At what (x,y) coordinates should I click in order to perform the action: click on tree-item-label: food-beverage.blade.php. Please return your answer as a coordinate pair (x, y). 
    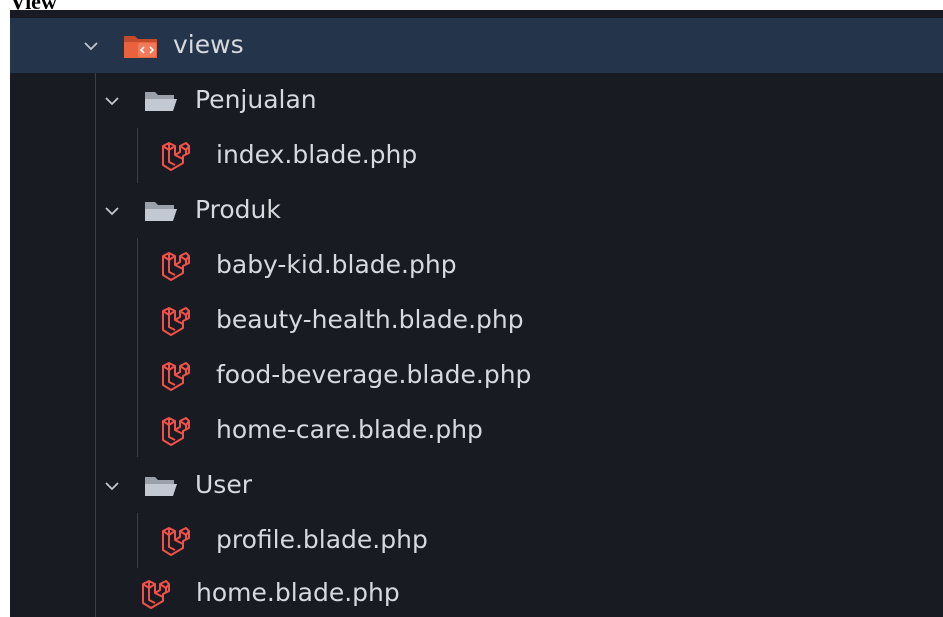
    Looking at the image, I should click on (374, 374).